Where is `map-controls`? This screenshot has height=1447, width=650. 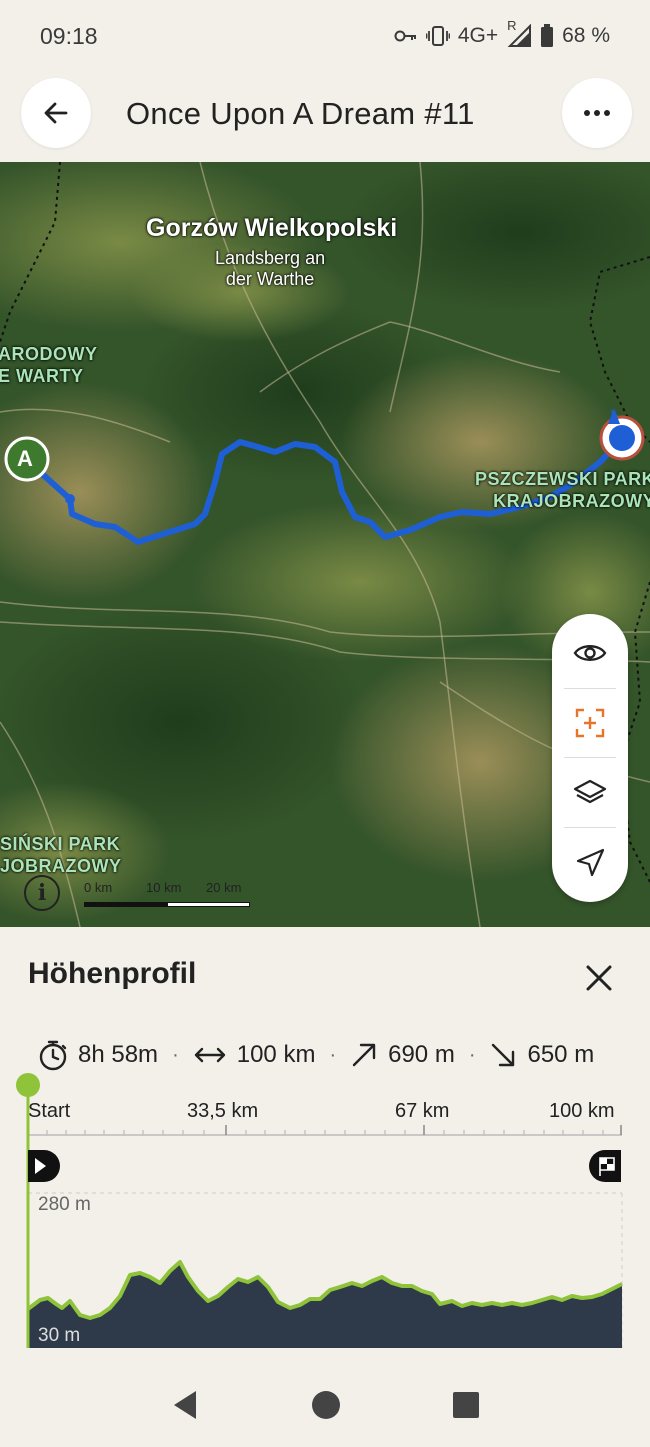
map-controls is located at coordinates (590, 758).